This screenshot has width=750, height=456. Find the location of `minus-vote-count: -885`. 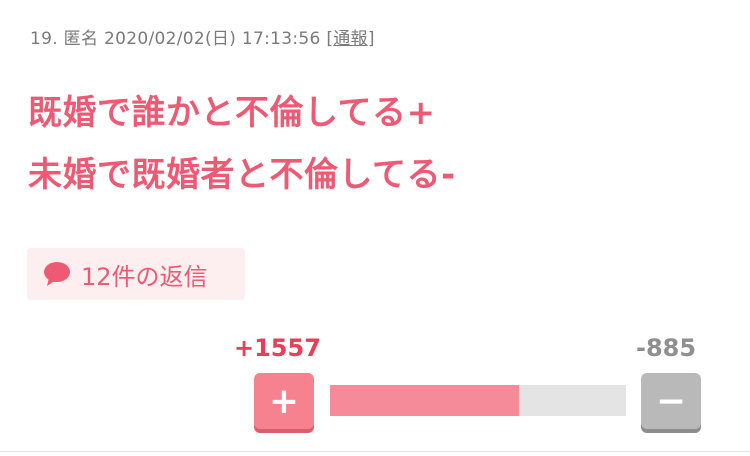

minus-vote-count: -885 is located at coordinates (666, 348).